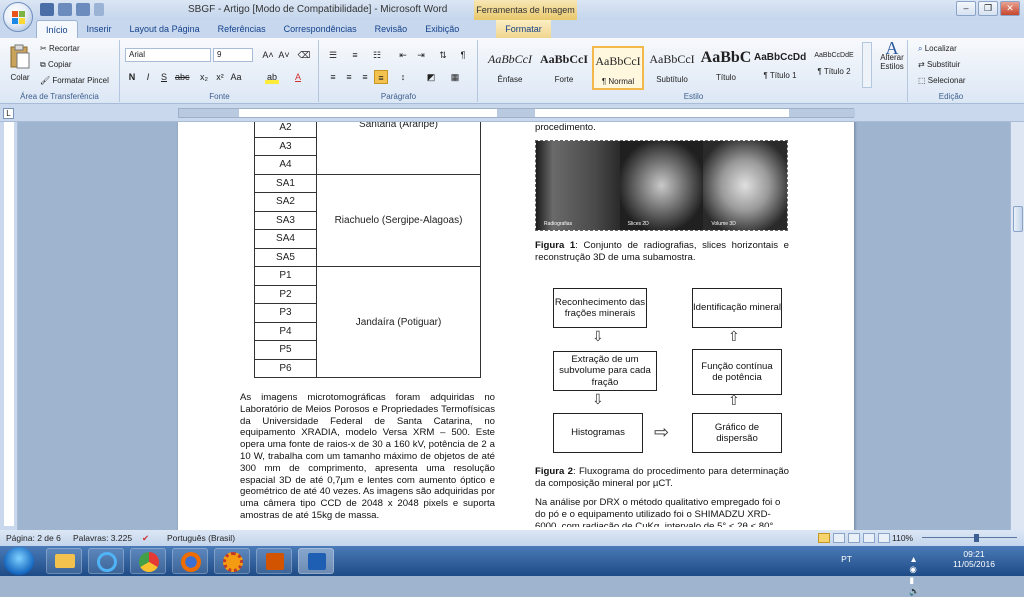 The height and width of the screenshot is (597, 1024). What do you see at coordinates (443, 55) in the screenshot?
I see `sort-icon: ⇅` at bounding box center [443, 55].